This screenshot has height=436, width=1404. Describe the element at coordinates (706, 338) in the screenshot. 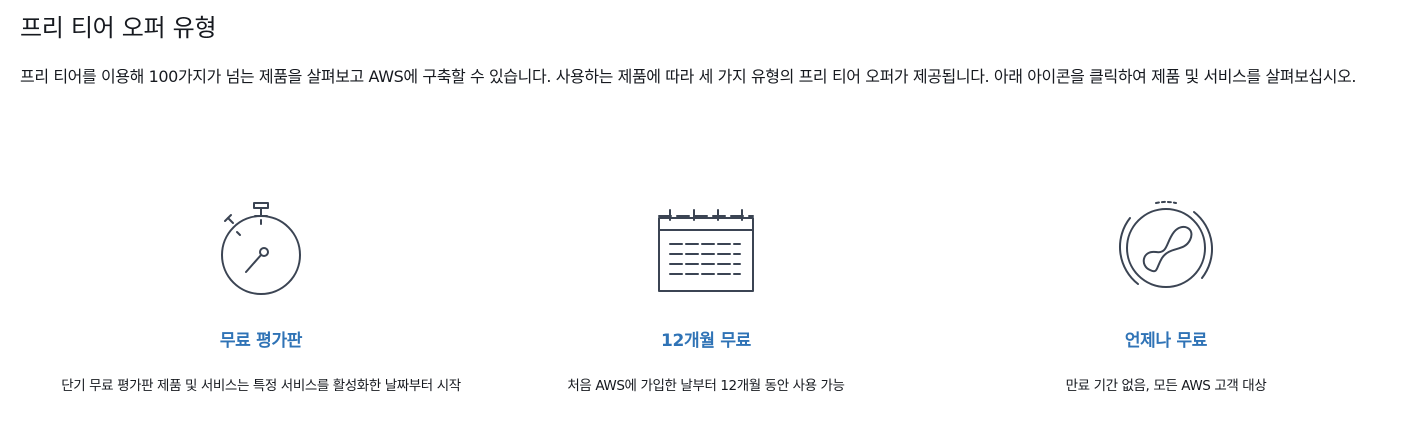

I see `offer-title: 12개월 무료` at that location.